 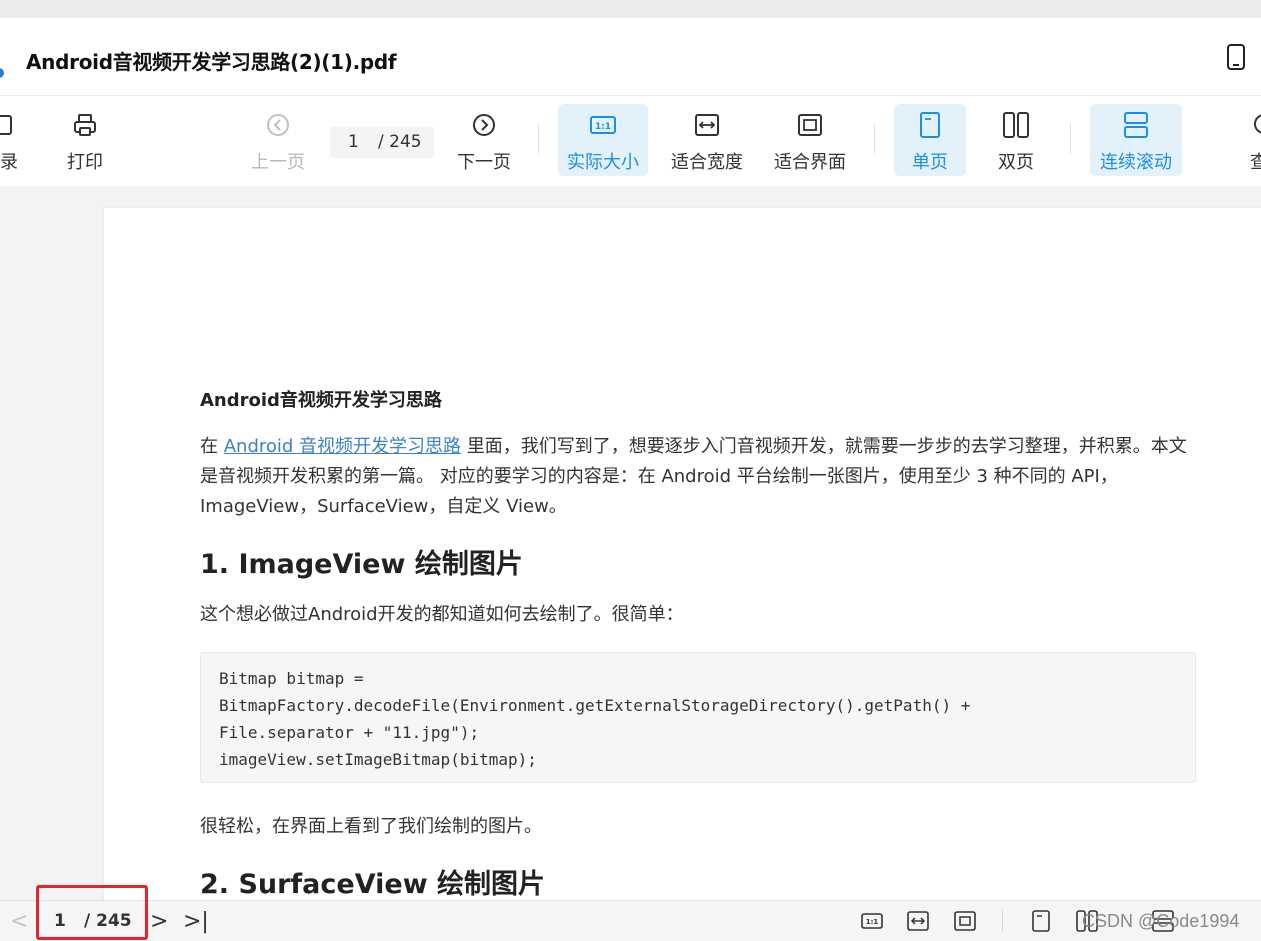 What do you see at coordinates (1136, 125) in the screenshot?
I see `continuous-scroll-icon` at bounding box center [1136, 125].